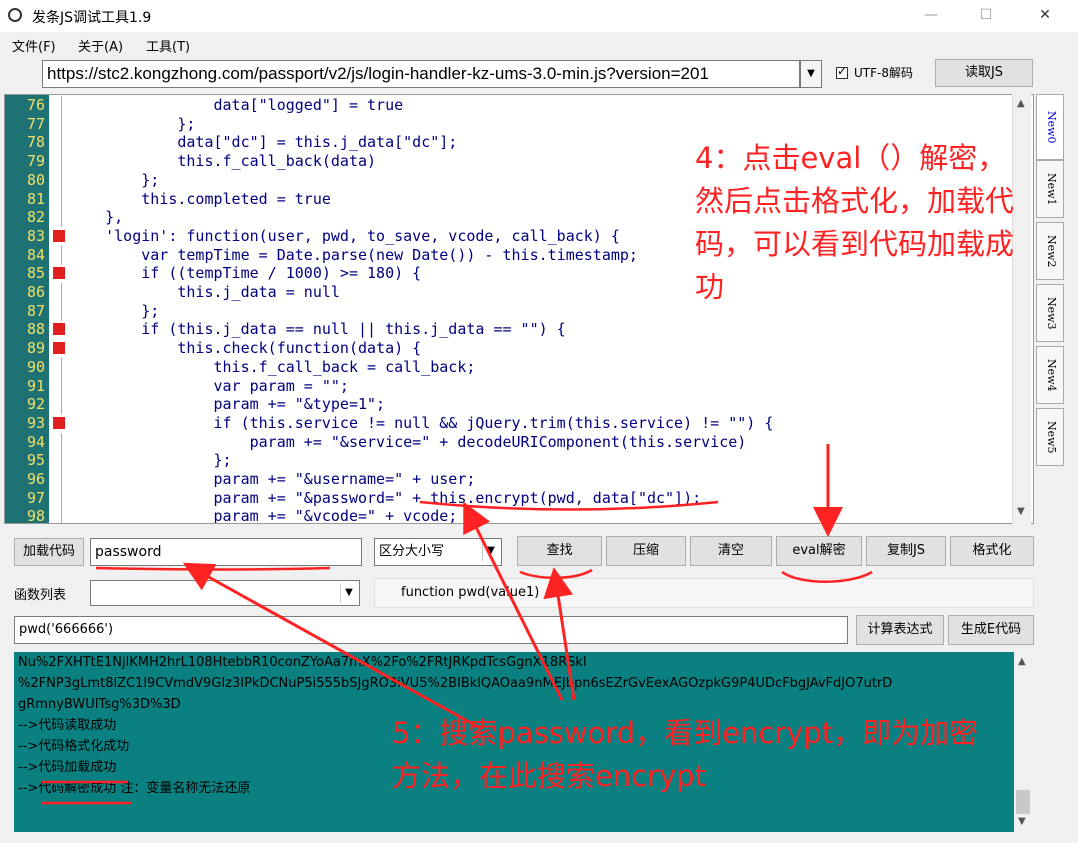  What do you see at coordinates (331, 646) in the screenshot?
I see `arrow-to-search` at bounding box center [331, 646].